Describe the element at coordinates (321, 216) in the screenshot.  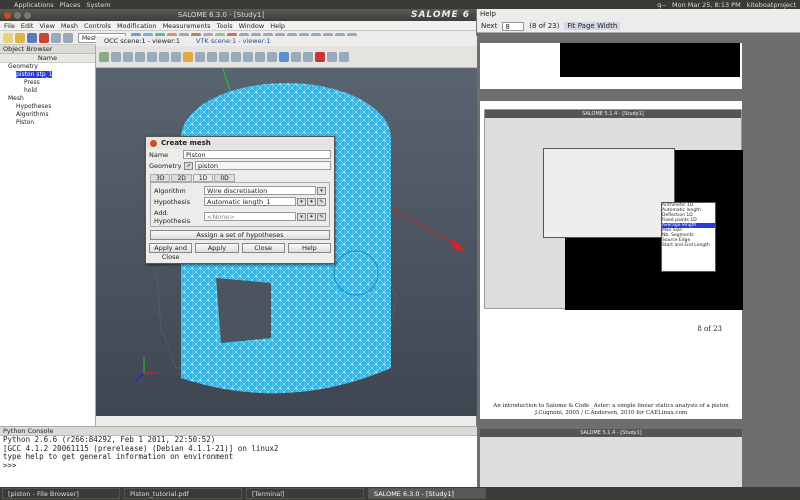
I see `edit-add-hypothesis-icon: ✎` at that location.